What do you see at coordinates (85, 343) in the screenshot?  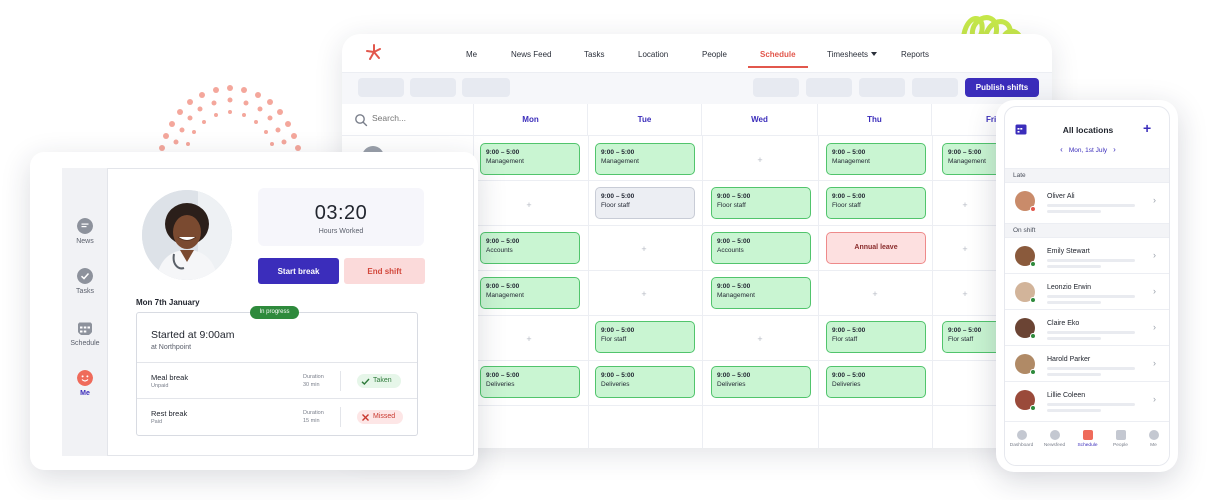 I see `sidebar-item-label: Schedule` at bounding box center [85, 343].